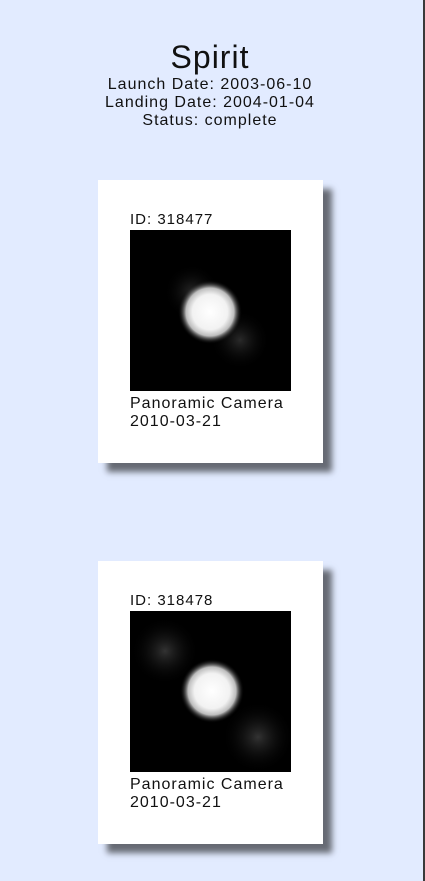  Describe the element at coordinates (210, 120) in the screenshot. I see `mission-status: Status: complete` at that location.